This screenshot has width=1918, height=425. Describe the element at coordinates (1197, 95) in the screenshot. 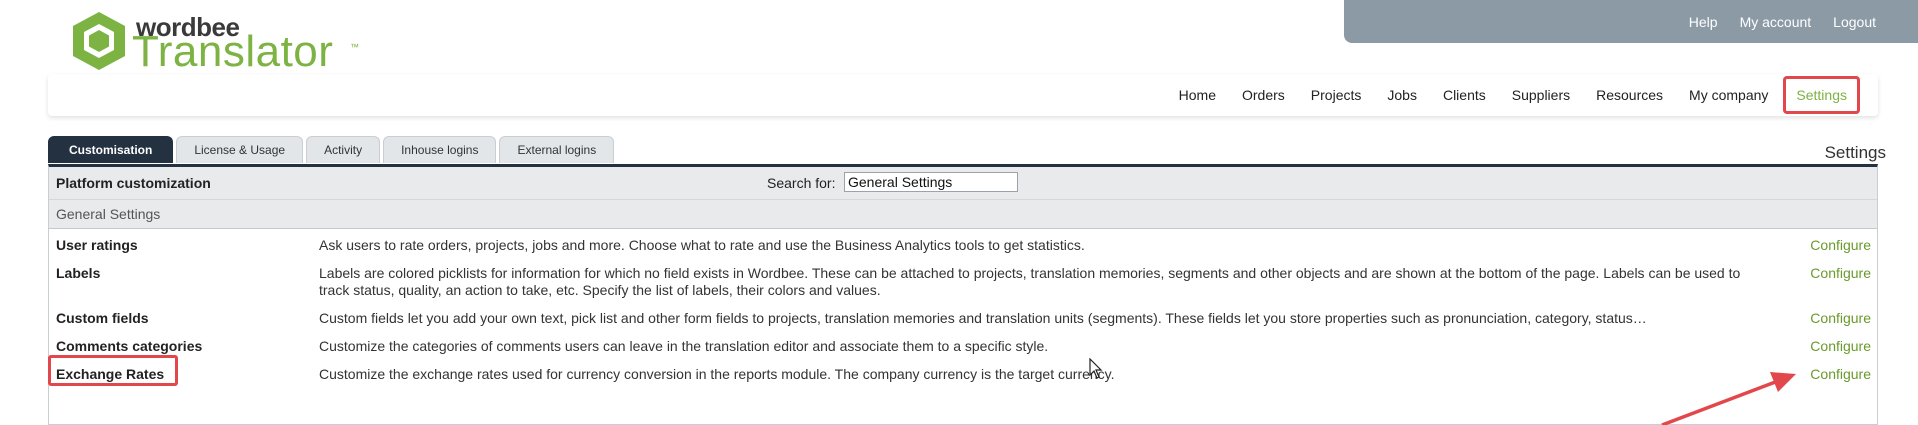

I see `nav-home: Home` at that location.